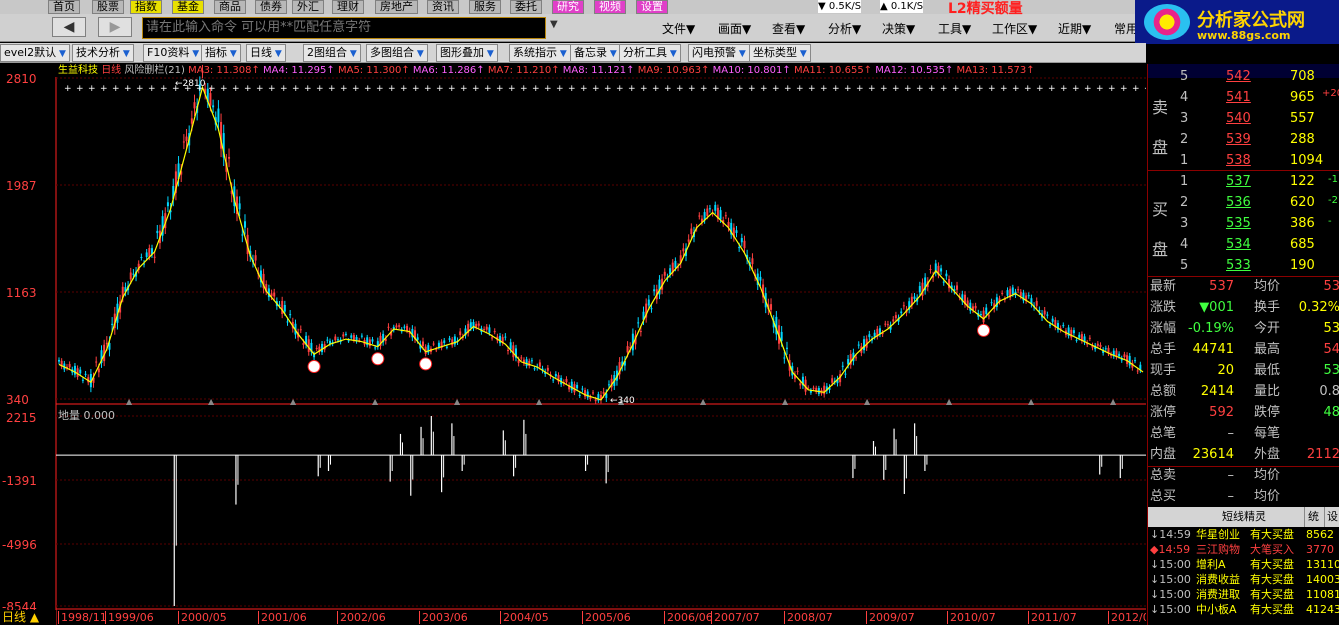 Image resolution: width=1339 pixels, height=625 pixels. What do you see at coordinates (688, 617) in the screenshot?
I see `x-tick: 2006/06` at bounding box center [688, 617].